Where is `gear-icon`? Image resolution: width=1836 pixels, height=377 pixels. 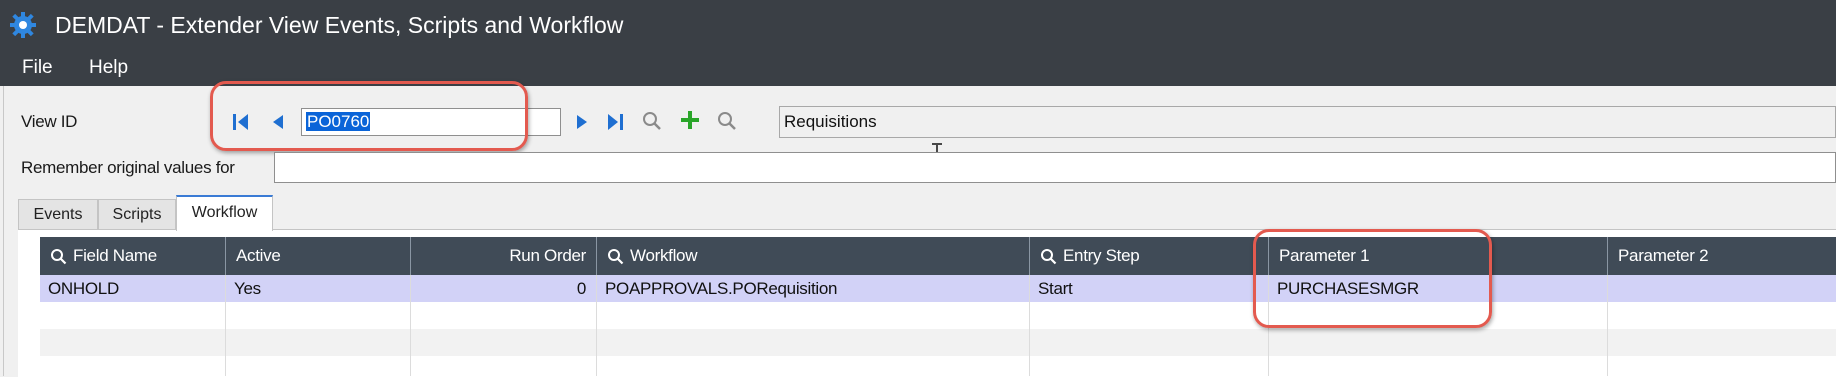 gear-icon is located at coordinates (23, 25).